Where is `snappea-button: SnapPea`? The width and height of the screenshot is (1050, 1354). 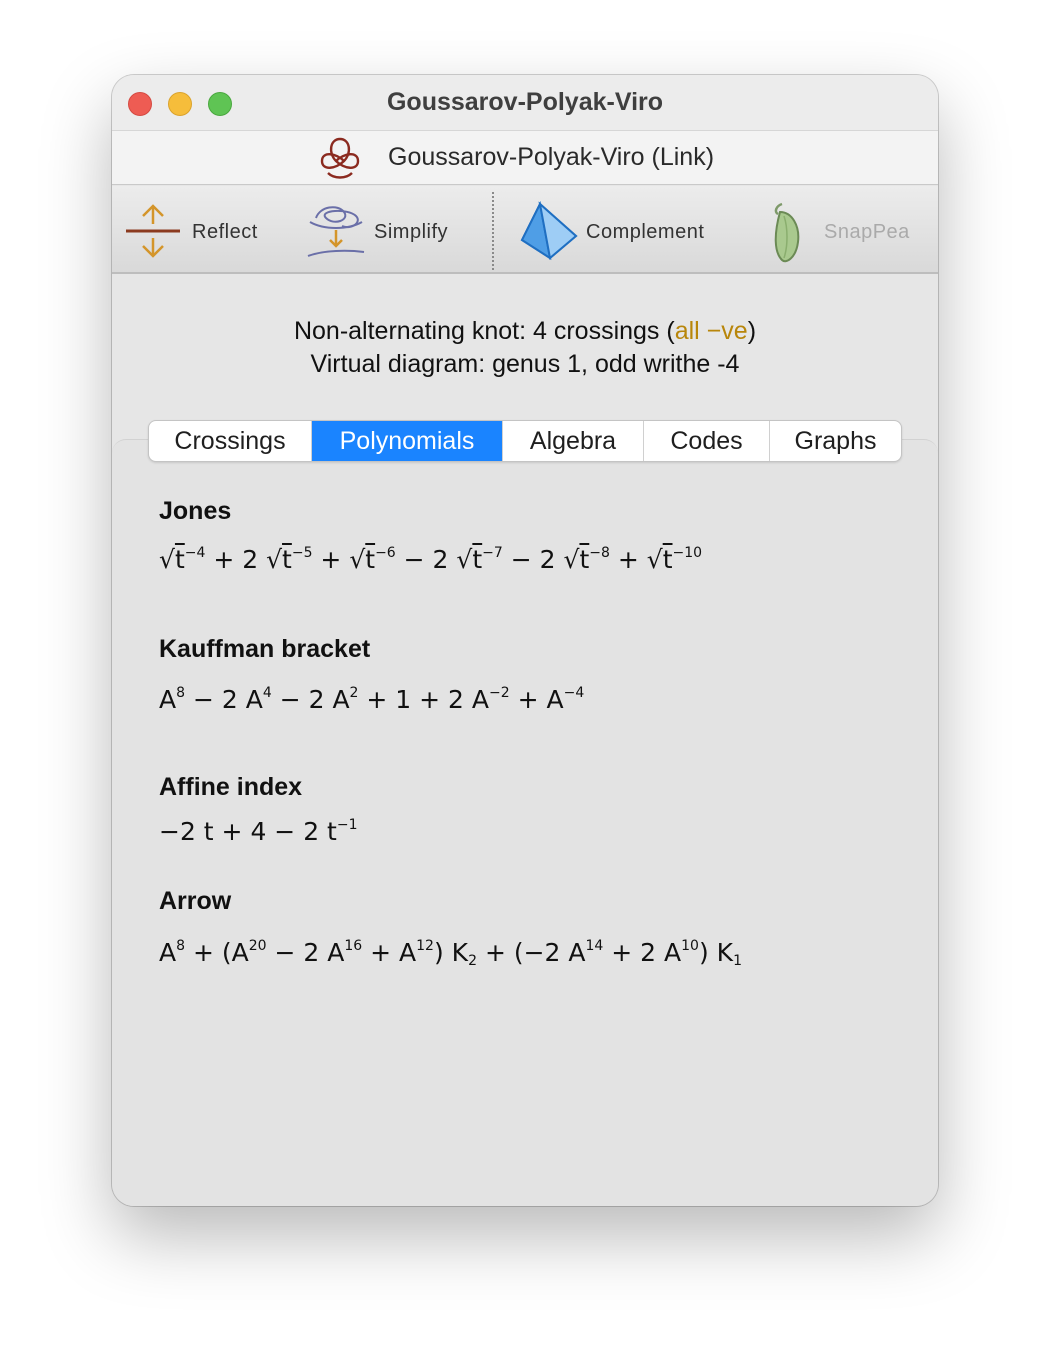
snappea-button: SnapPea is located at coordinates (842, 230).